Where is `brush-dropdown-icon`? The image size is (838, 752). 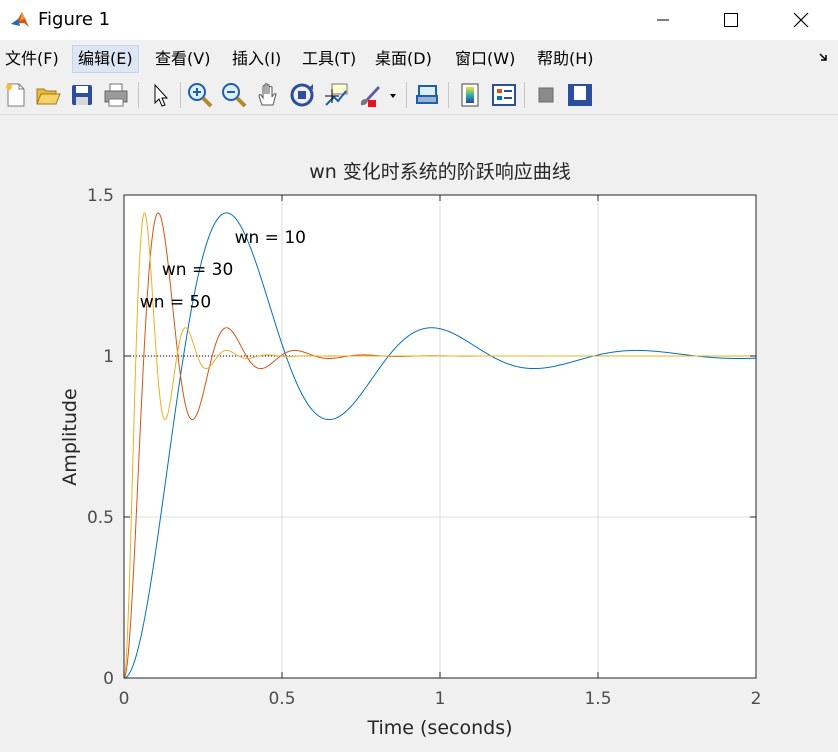 brush-dropdown-icon is located at coordinates (393, 95).